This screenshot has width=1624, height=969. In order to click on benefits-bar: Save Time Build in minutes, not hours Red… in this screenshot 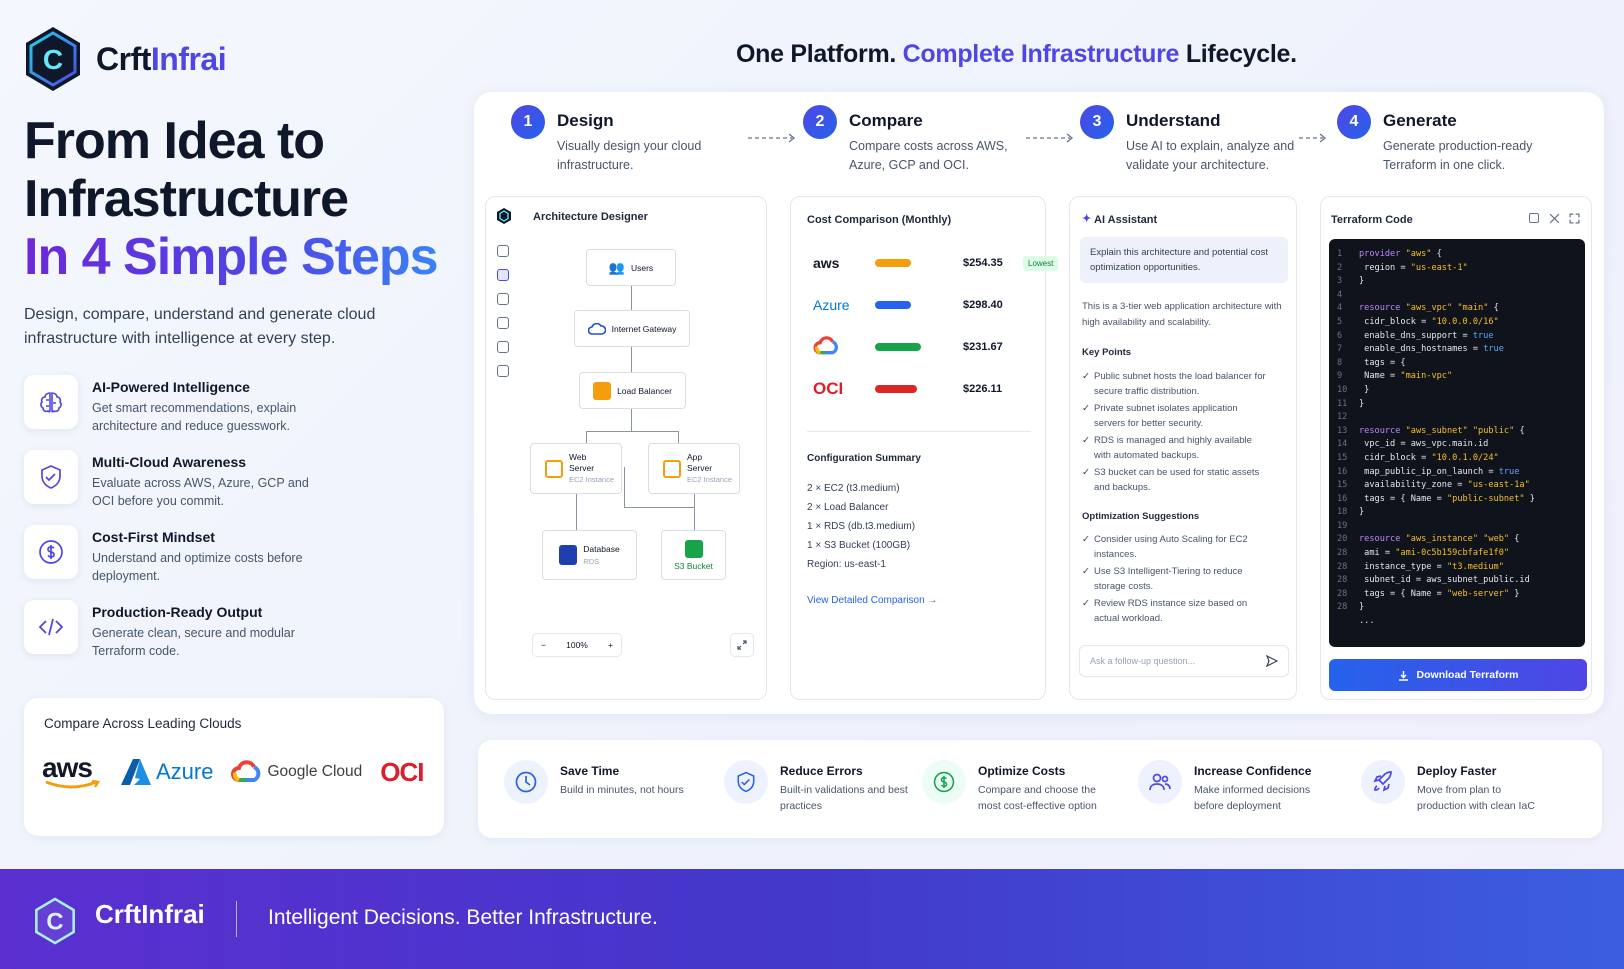, I will do `click(1040, 789)`.